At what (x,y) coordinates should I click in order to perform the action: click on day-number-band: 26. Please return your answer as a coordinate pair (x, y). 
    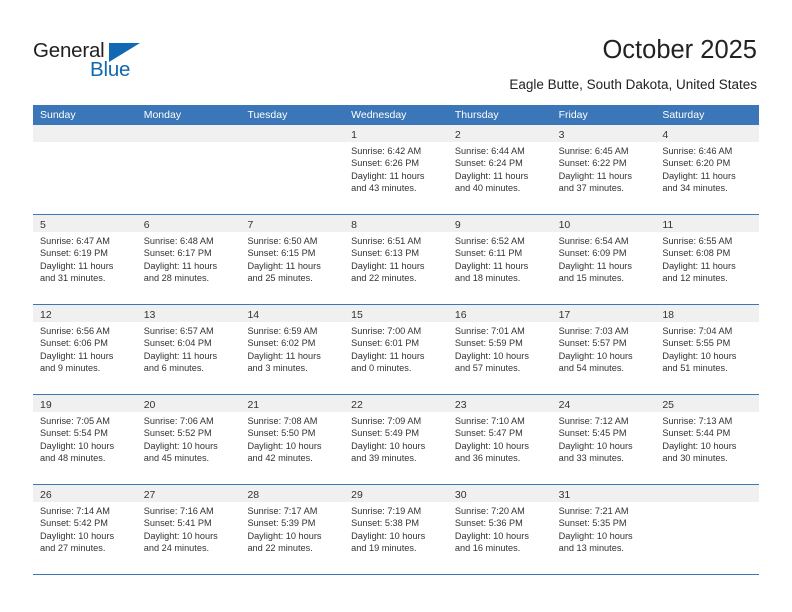
    Looking at the image, I should click on (85, 493).